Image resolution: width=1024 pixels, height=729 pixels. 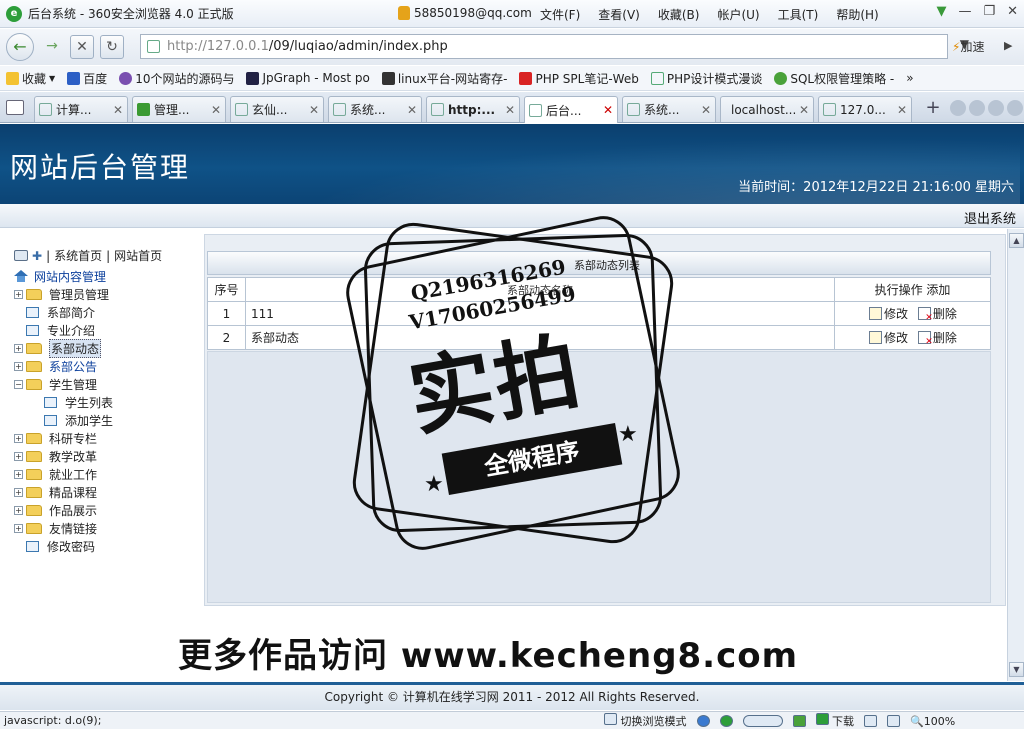 I want to click on fav-link: linux平台-网站寄存-, so click(x=444, y=78).